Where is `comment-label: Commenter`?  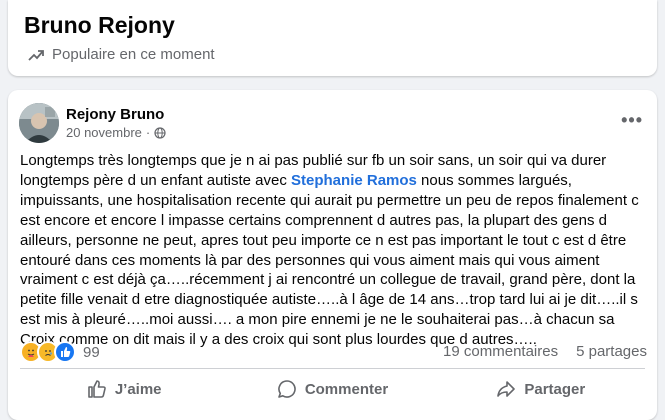
comment-label: Commenter is located at coordinates (346, 389).